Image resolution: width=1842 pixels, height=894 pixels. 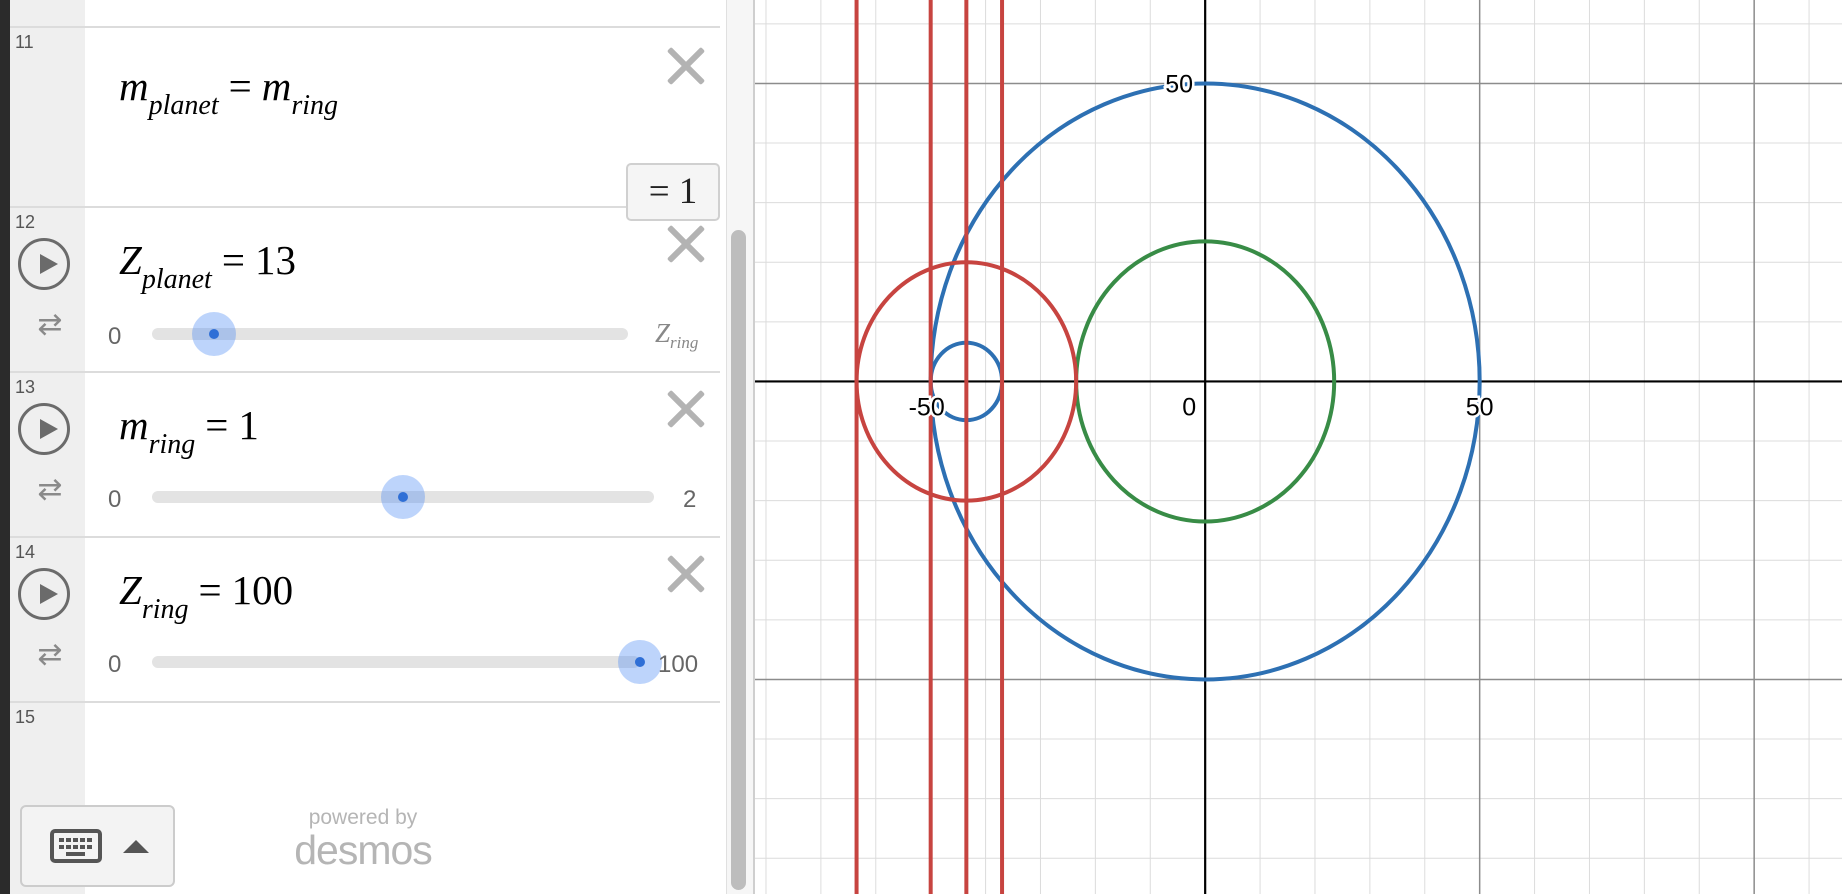 I want to click on row-number: 11, so click(x=24, y=42).